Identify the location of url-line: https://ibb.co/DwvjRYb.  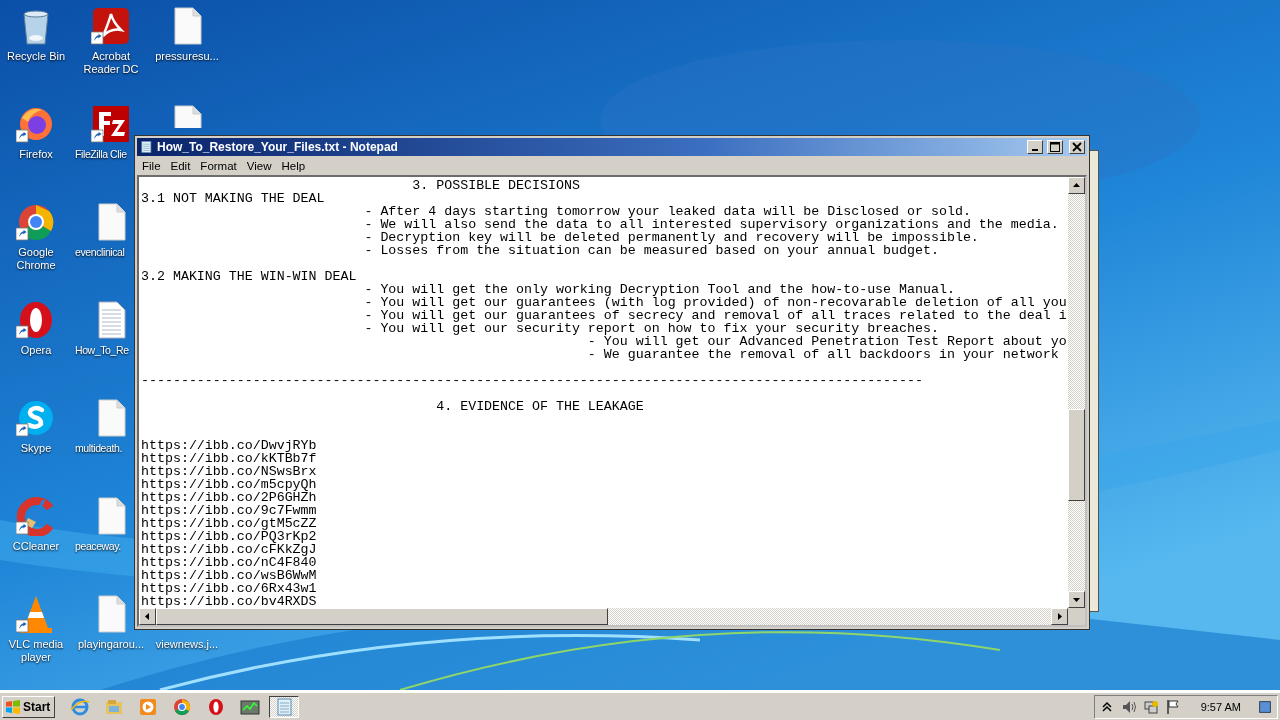
(229, 445).